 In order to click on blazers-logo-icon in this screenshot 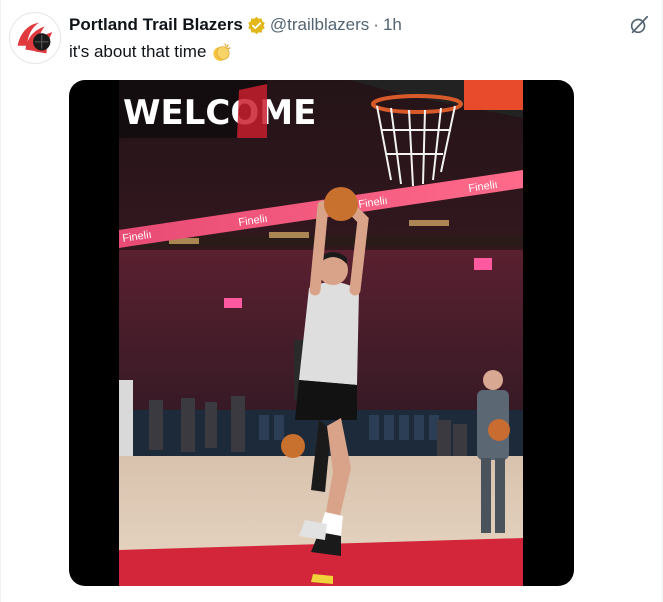, I will do `click(35, 38)`.